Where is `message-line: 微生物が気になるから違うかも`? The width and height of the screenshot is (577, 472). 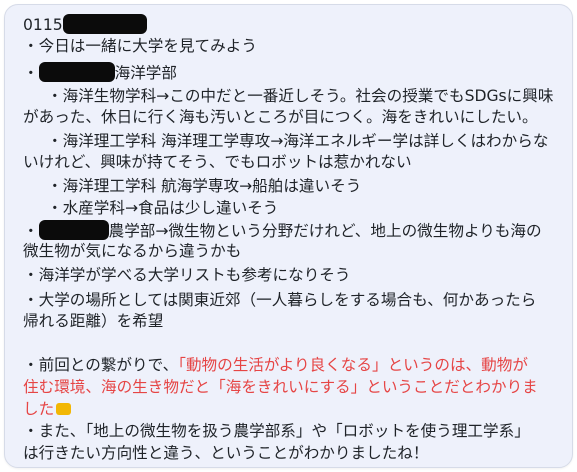
message-line: 微生物が気になるから違うかも is located at coordinates (132, 251).